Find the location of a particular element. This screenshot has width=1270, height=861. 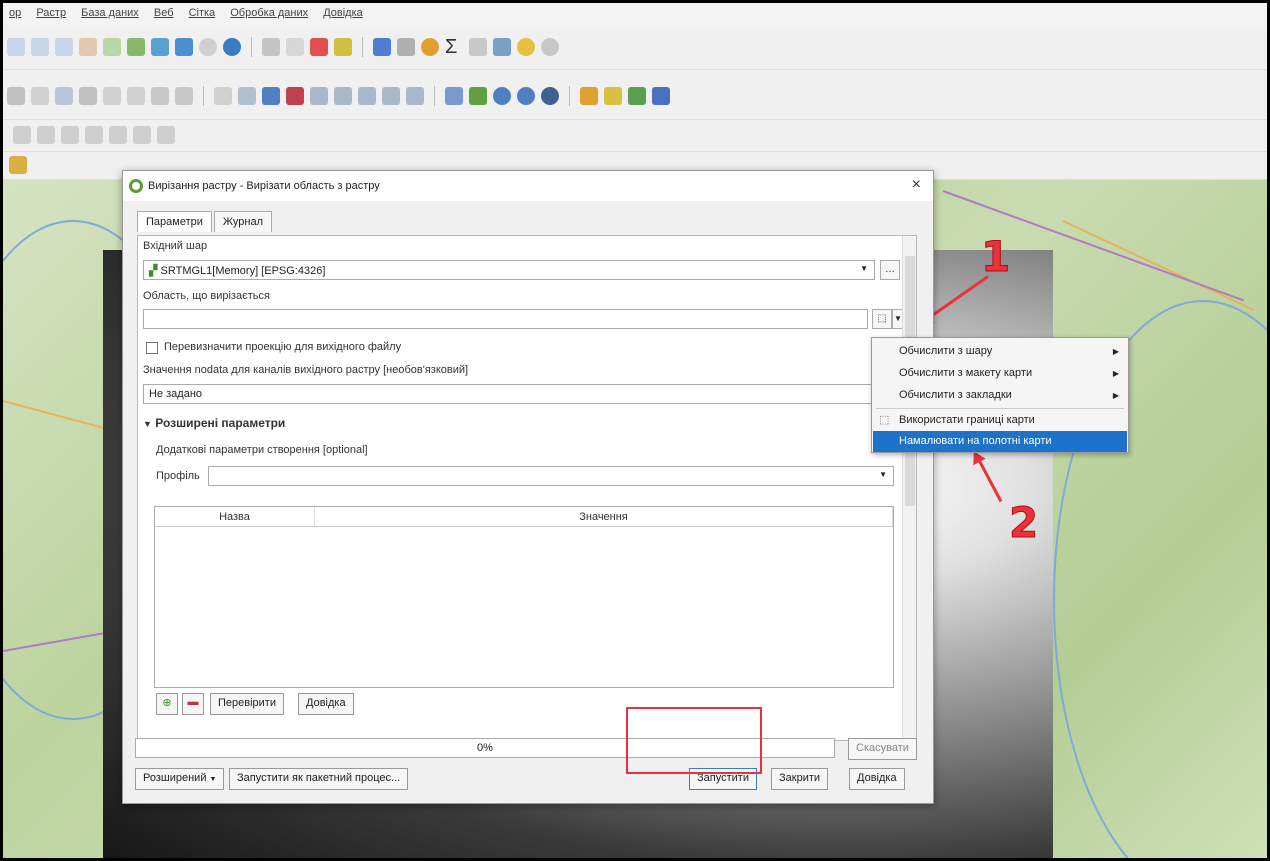

menu-item-label: Використати границі карти is located at coordinates (967, 420).